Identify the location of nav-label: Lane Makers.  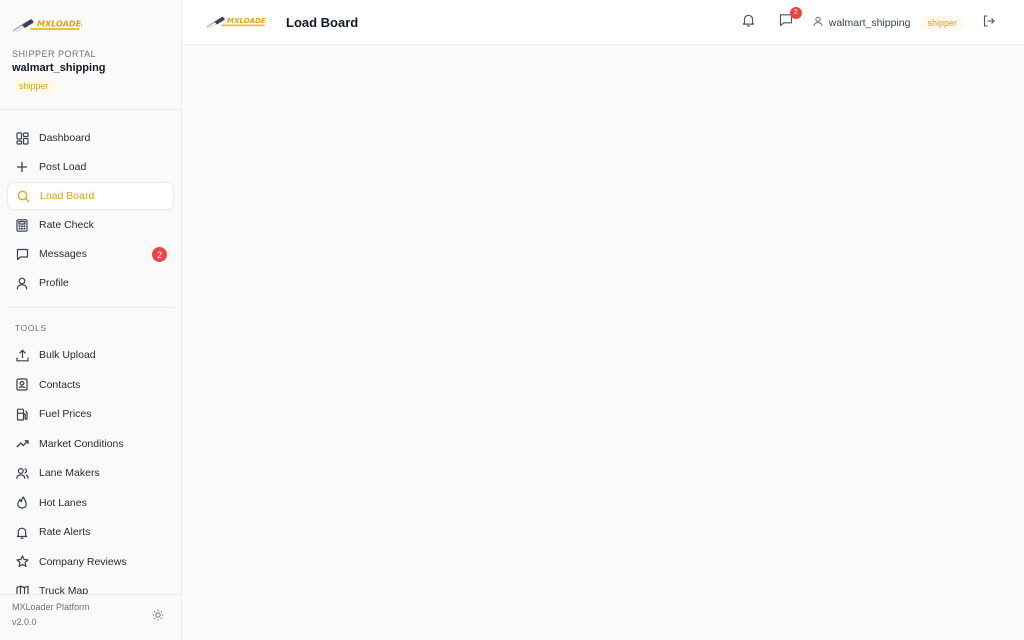
(69, 473).